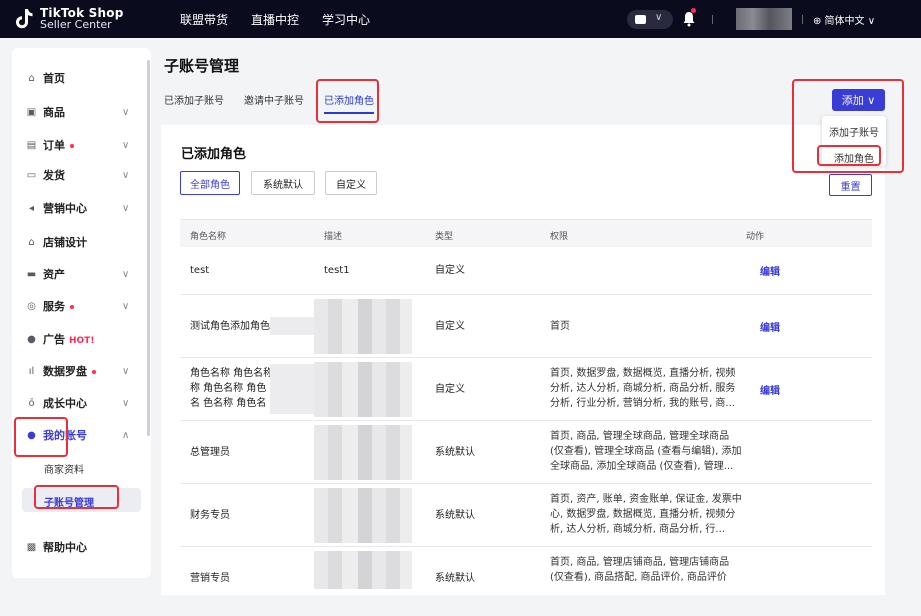  I want to click on role-description: test1, so click(337, 270).